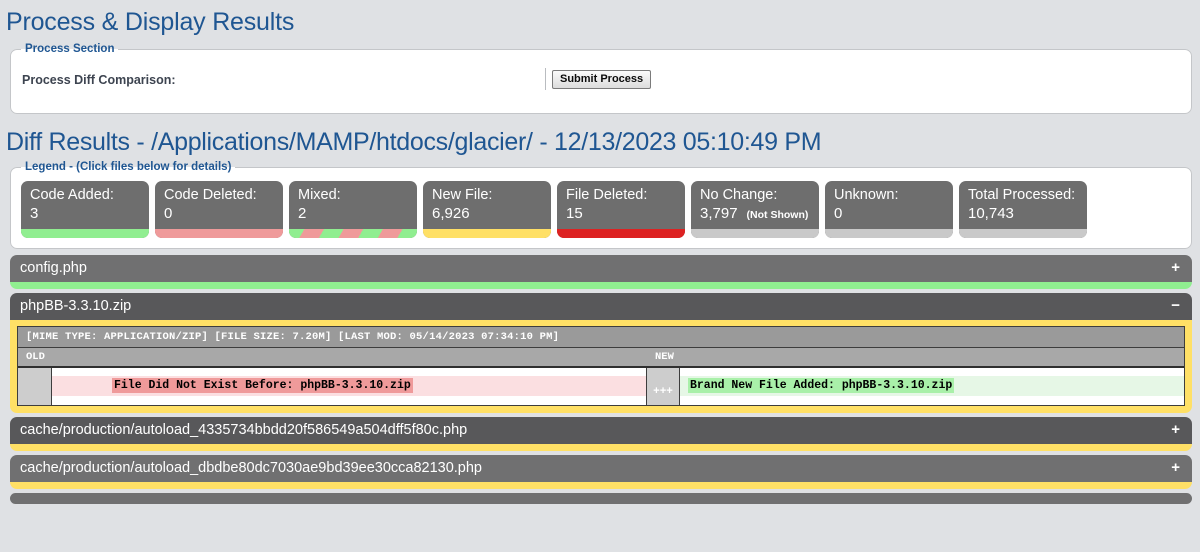  Describe the element at coordinates (53, 268) in the screenshot. I see `file-name: config.php` at that location.